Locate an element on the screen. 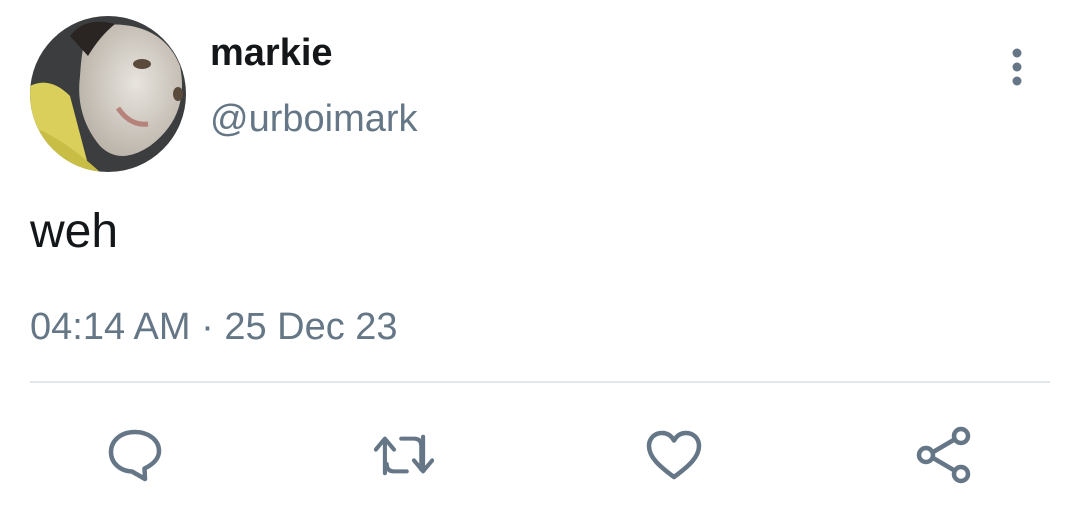 The image size is (1080, 524). more-vertical-icon is located at coordinates (1017, 67).